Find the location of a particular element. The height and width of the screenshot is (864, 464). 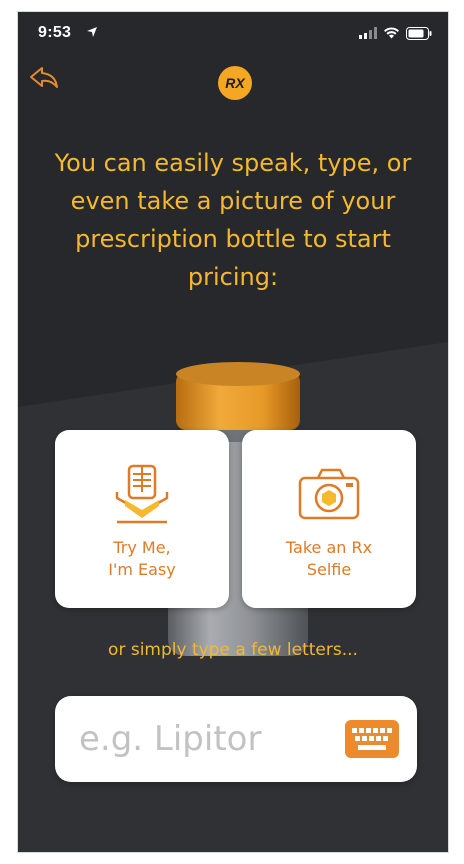

rx-logo: RX is located at coordinates (235, 83).